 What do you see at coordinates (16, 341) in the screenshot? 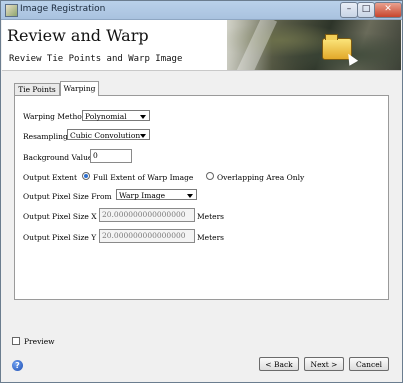
I see `preview-checkbox` at bounding box center [16, 341].